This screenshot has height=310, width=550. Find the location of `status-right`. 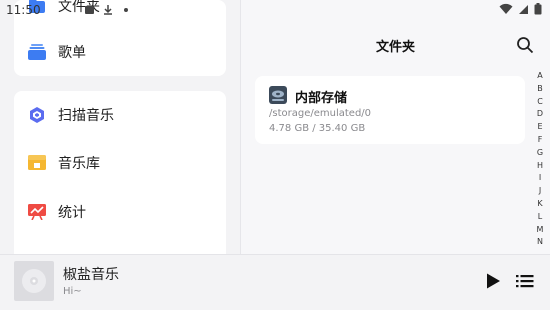

status-right is located at coordinates (520, 9).